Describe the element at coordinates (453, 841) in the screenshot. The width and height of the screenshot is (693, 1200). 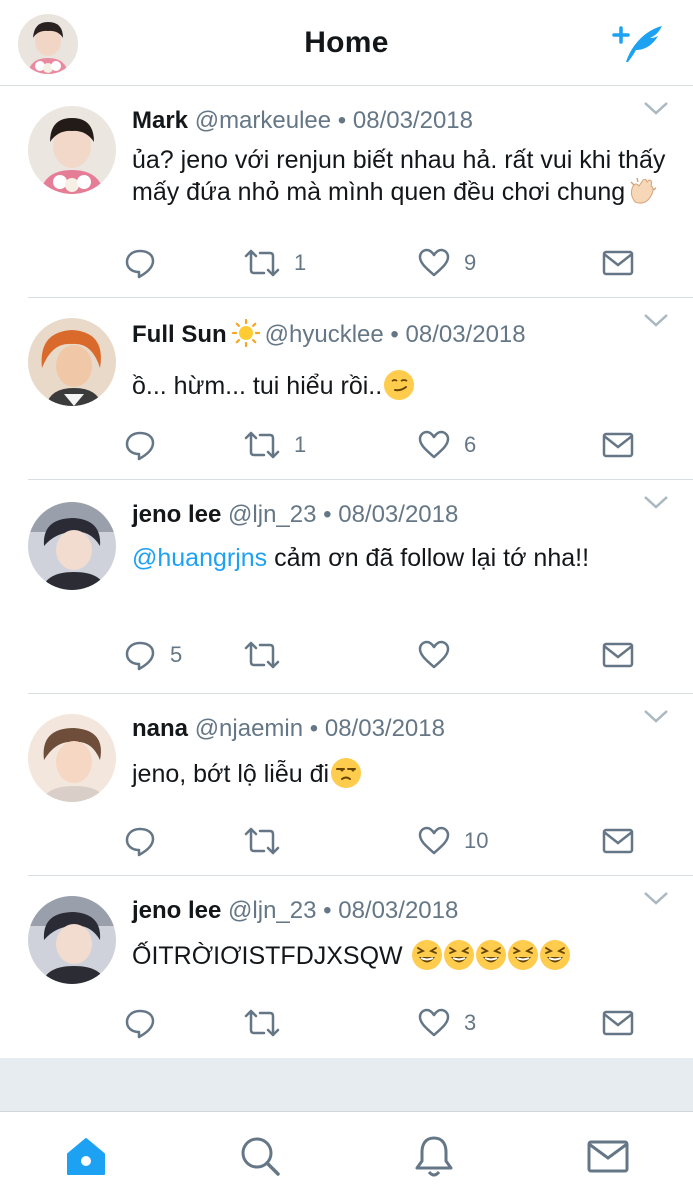
I see `like-button: 10` at that location.